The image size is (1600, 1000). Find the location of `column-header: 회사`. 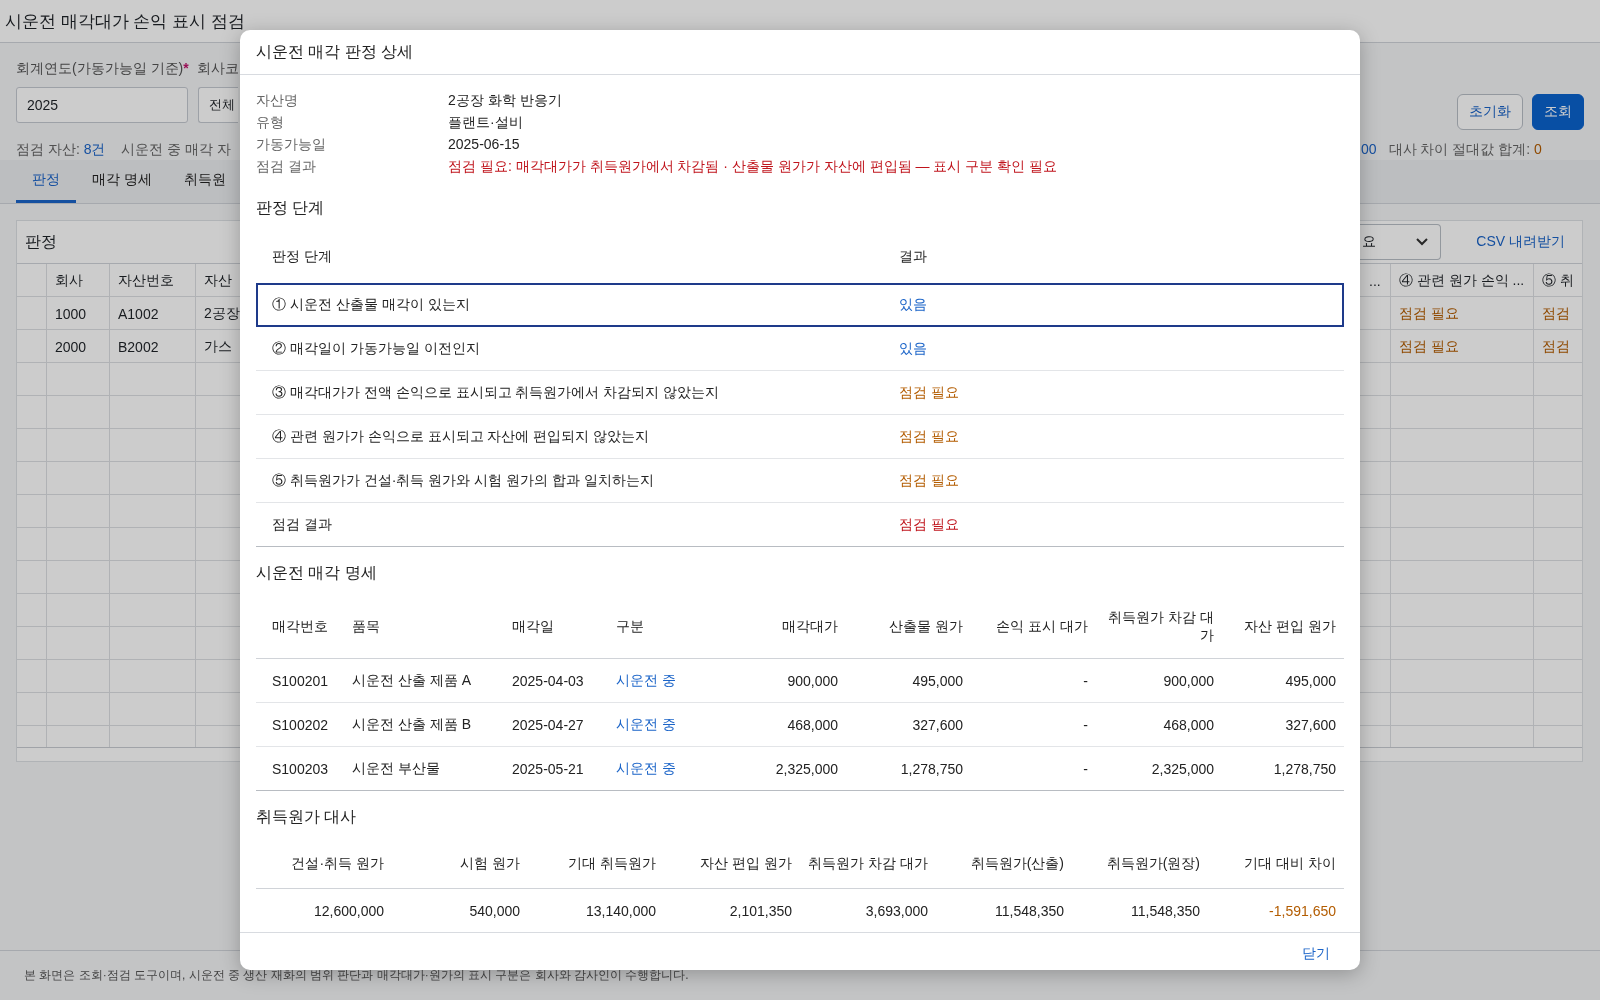

column-header: 회사 is located at coordinates (69, 280).